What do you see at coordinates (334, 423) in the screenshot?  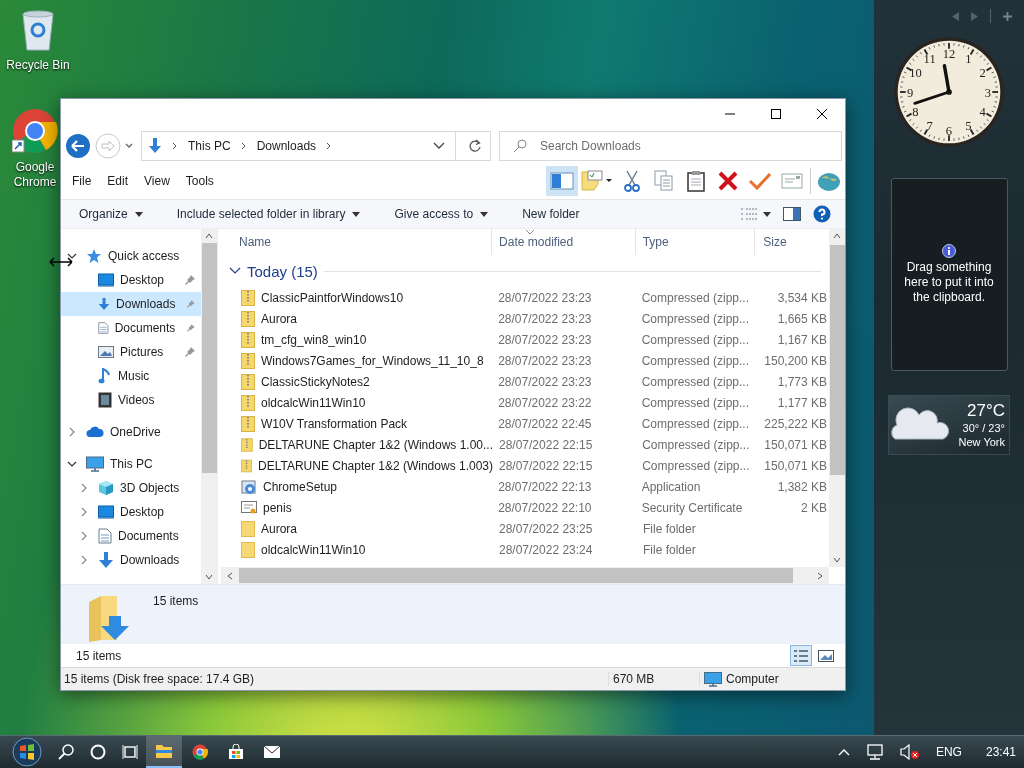 I see `file-name: W10V Transformation Pack` at bounding box center [334, 423].